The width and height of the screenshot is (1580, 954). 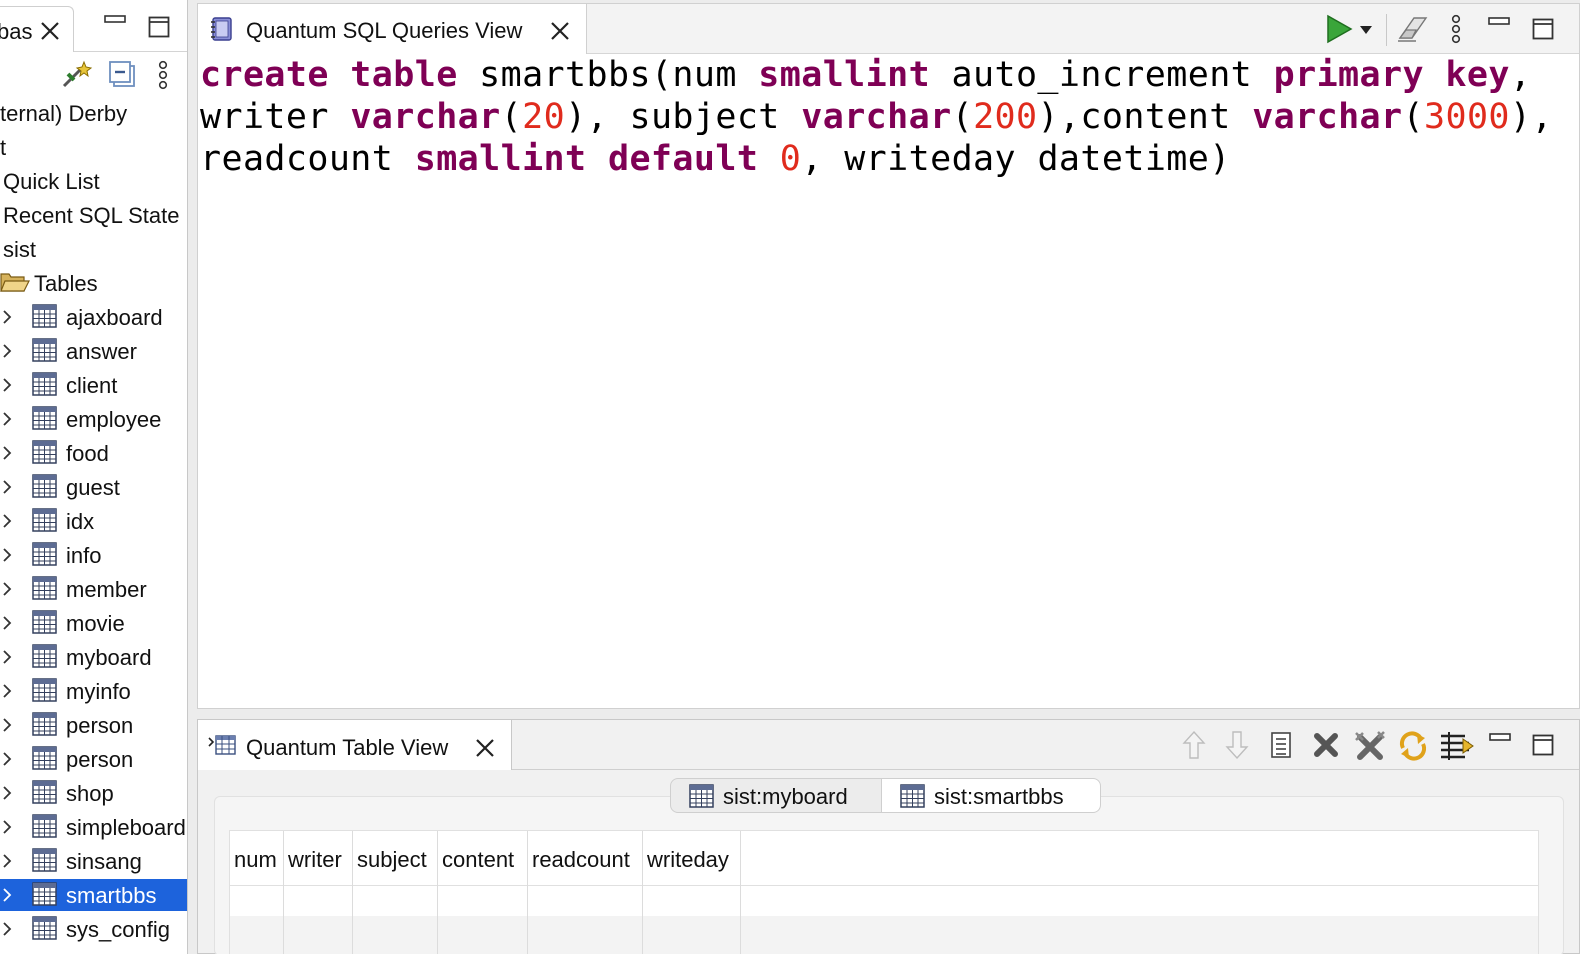 What do you see at coordinates (93, 861) in the screenshot?
I see `tree-item-table: sinsang` at bounding box center [93, 861].